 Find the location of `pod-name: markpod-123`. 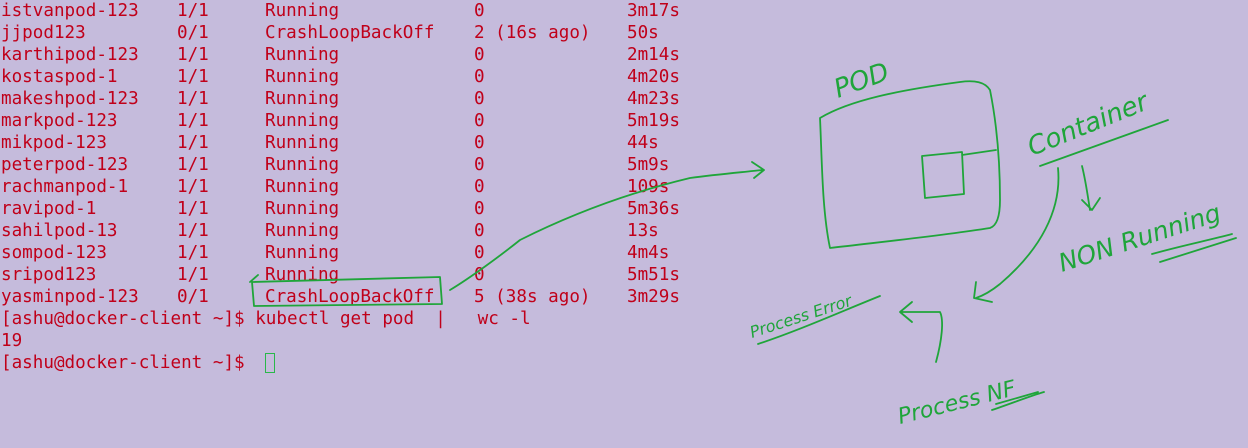

pod-name: markpod-123 is located at coordinates (59, 121).